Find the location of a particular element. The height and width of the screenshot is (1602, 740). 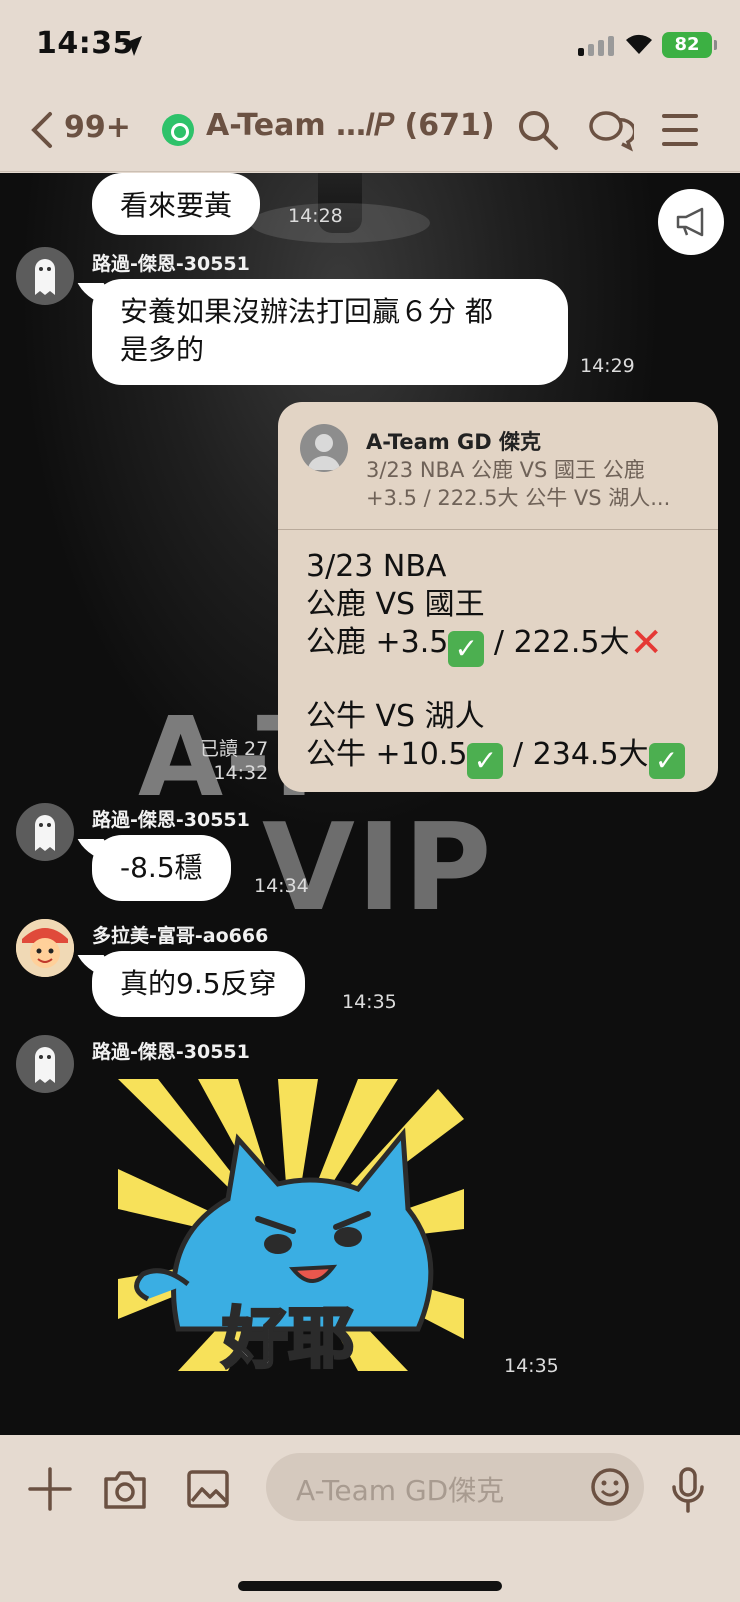

battery-icon: 82 is located at coordinates (687, 45).